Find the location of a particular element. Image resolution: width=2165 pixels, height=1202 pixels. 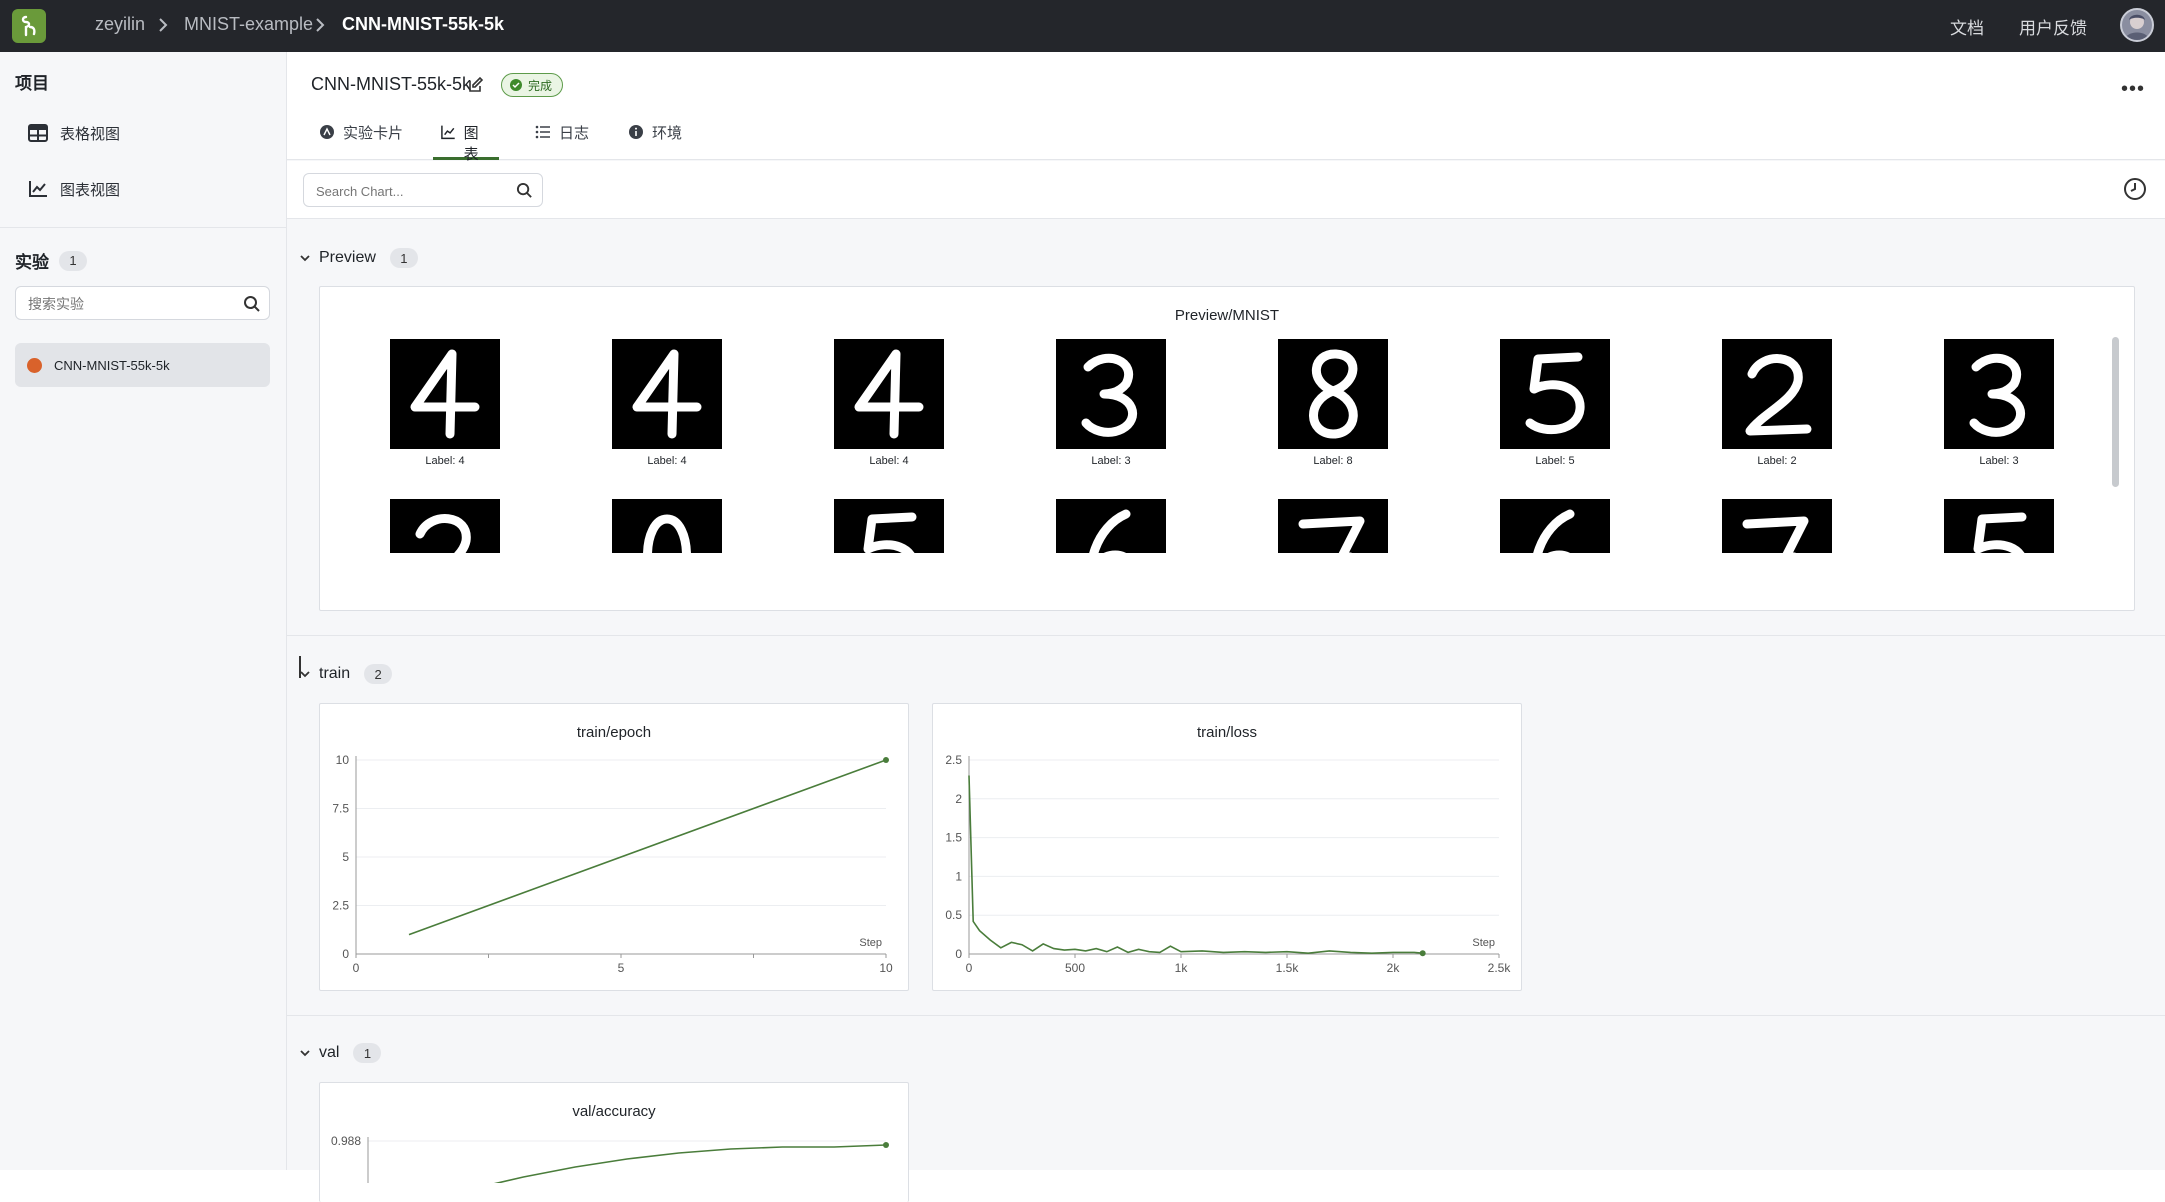

train-loss-chart: 00.511.522.505001k1.5k2k2.5kStep is located at coordinates (1228, 848).